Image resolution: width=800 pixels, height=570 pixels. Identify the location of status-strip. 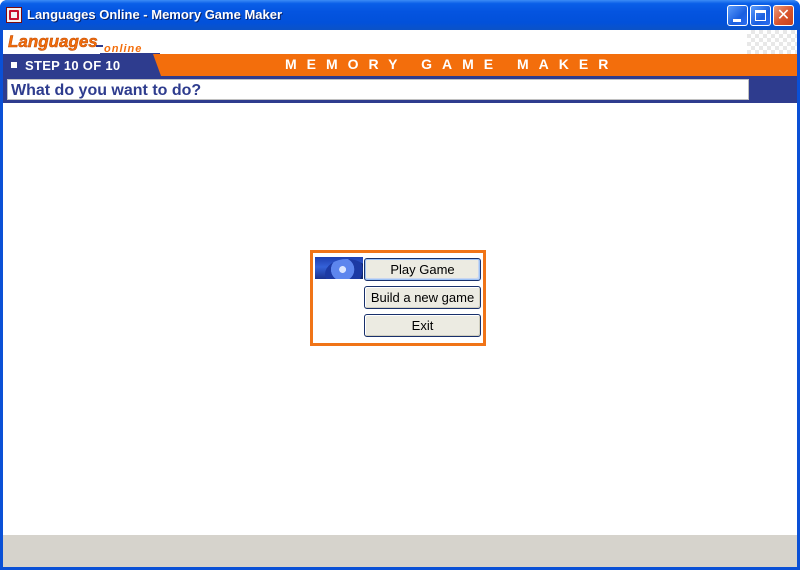
(400, 551).